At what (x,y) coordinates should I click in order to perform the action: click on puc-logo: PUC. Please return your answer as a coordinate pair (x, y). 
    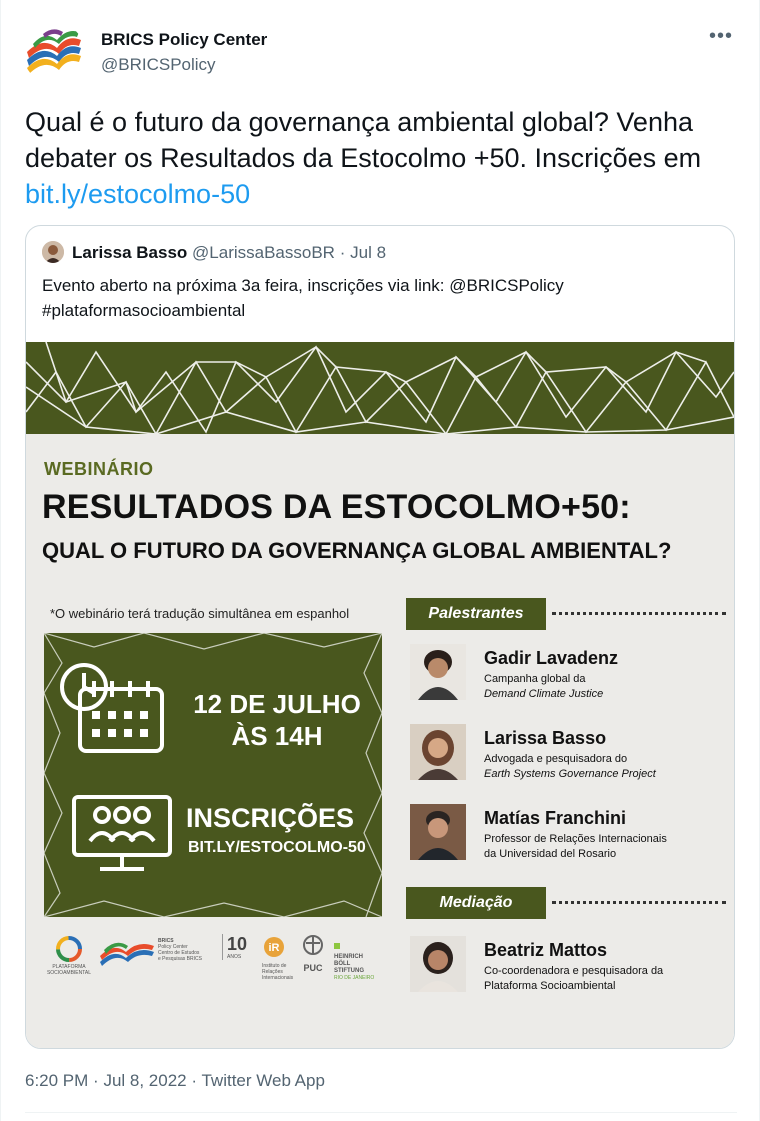
    Looking at the image, I should click on (313, 953).